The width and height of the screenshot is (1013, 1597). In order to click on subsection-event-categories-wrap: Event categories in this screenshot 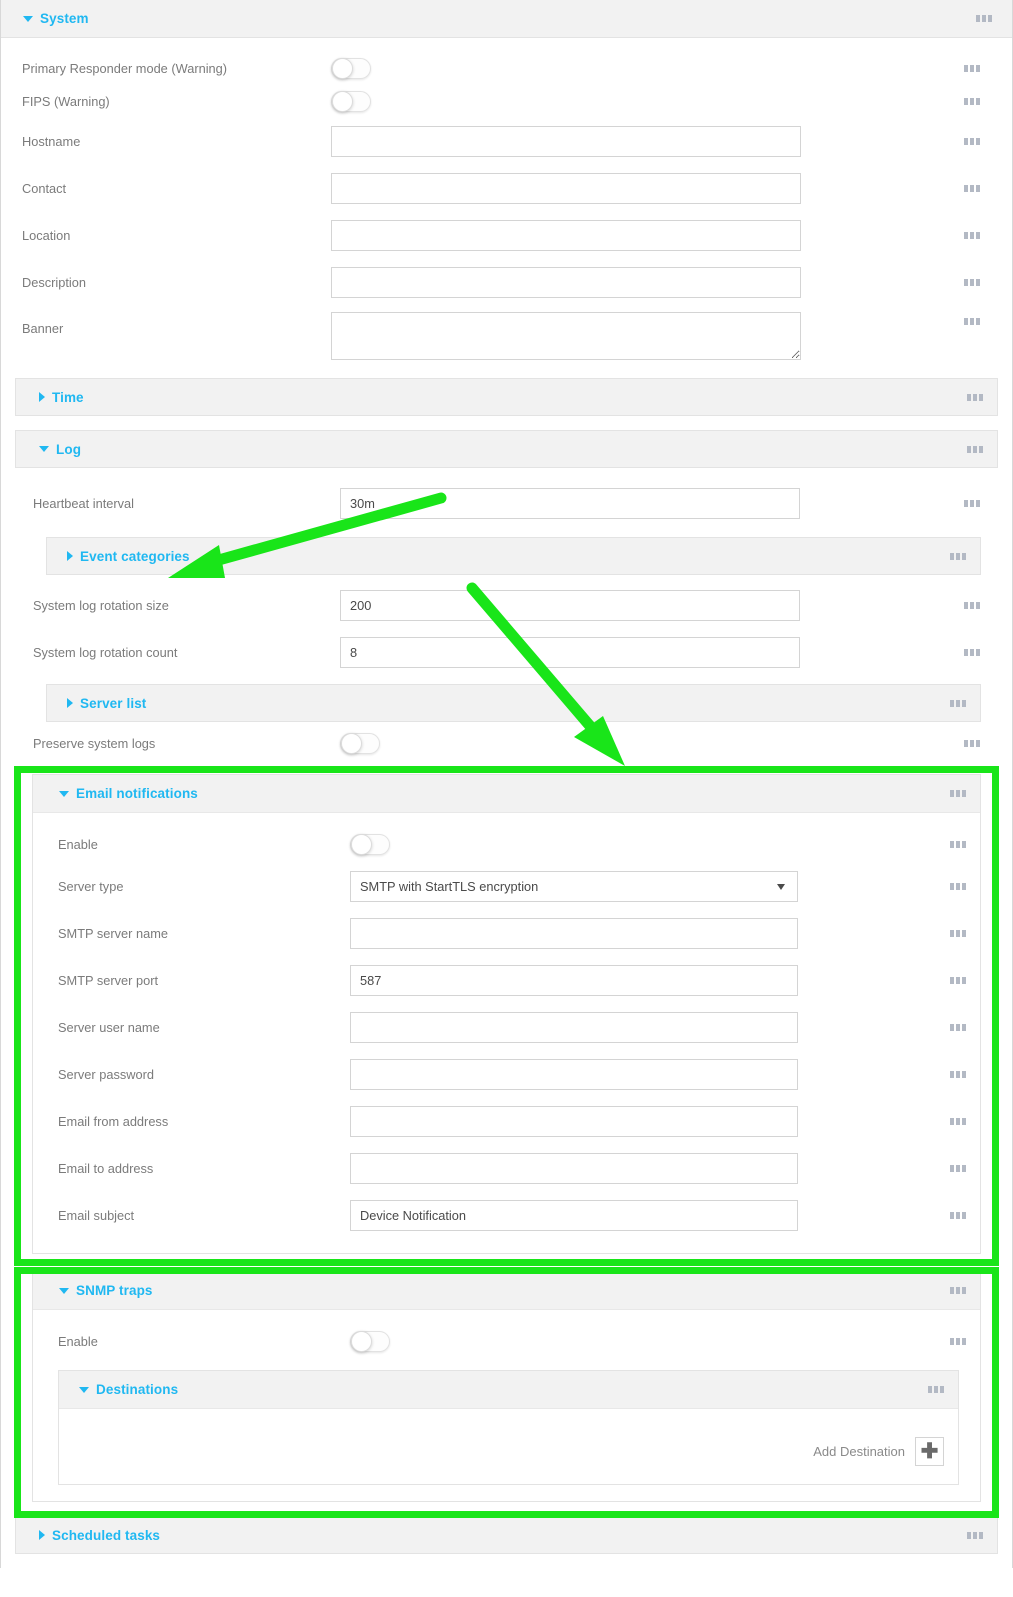, I will do `click(506, 551)`.